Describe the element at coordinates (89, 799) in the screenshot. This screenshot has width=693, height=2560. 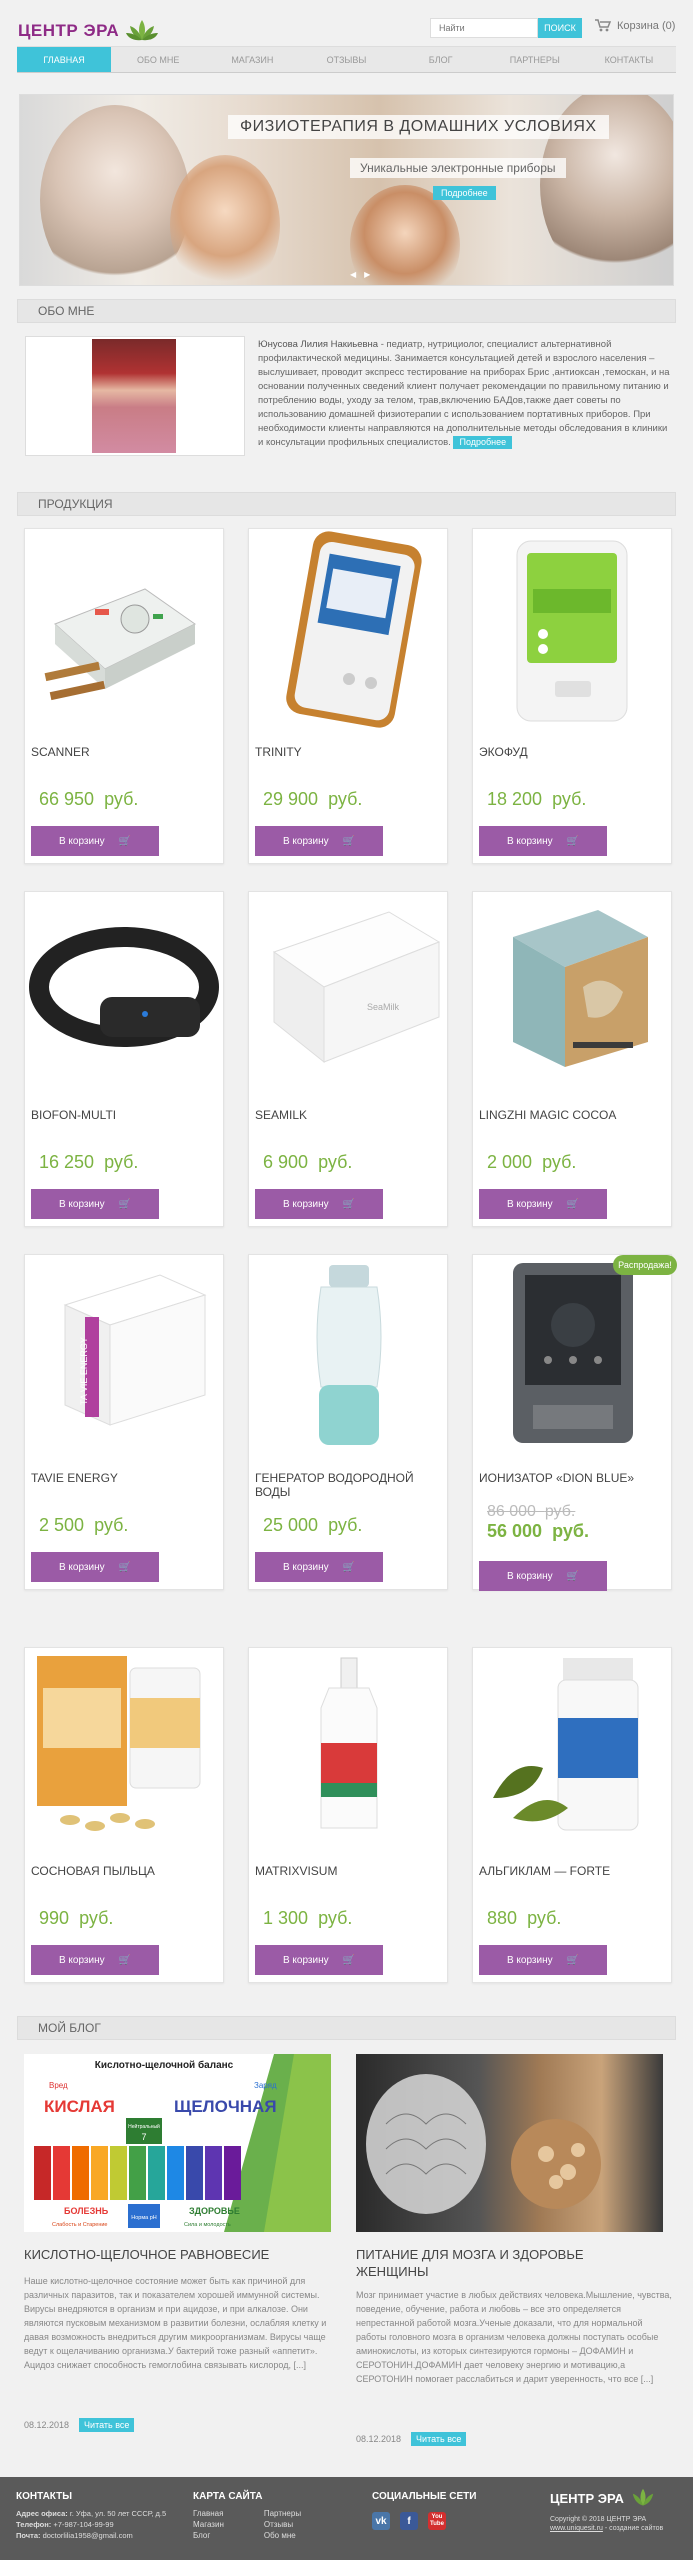
I see `product-price: 66 950 руб.` at that location.